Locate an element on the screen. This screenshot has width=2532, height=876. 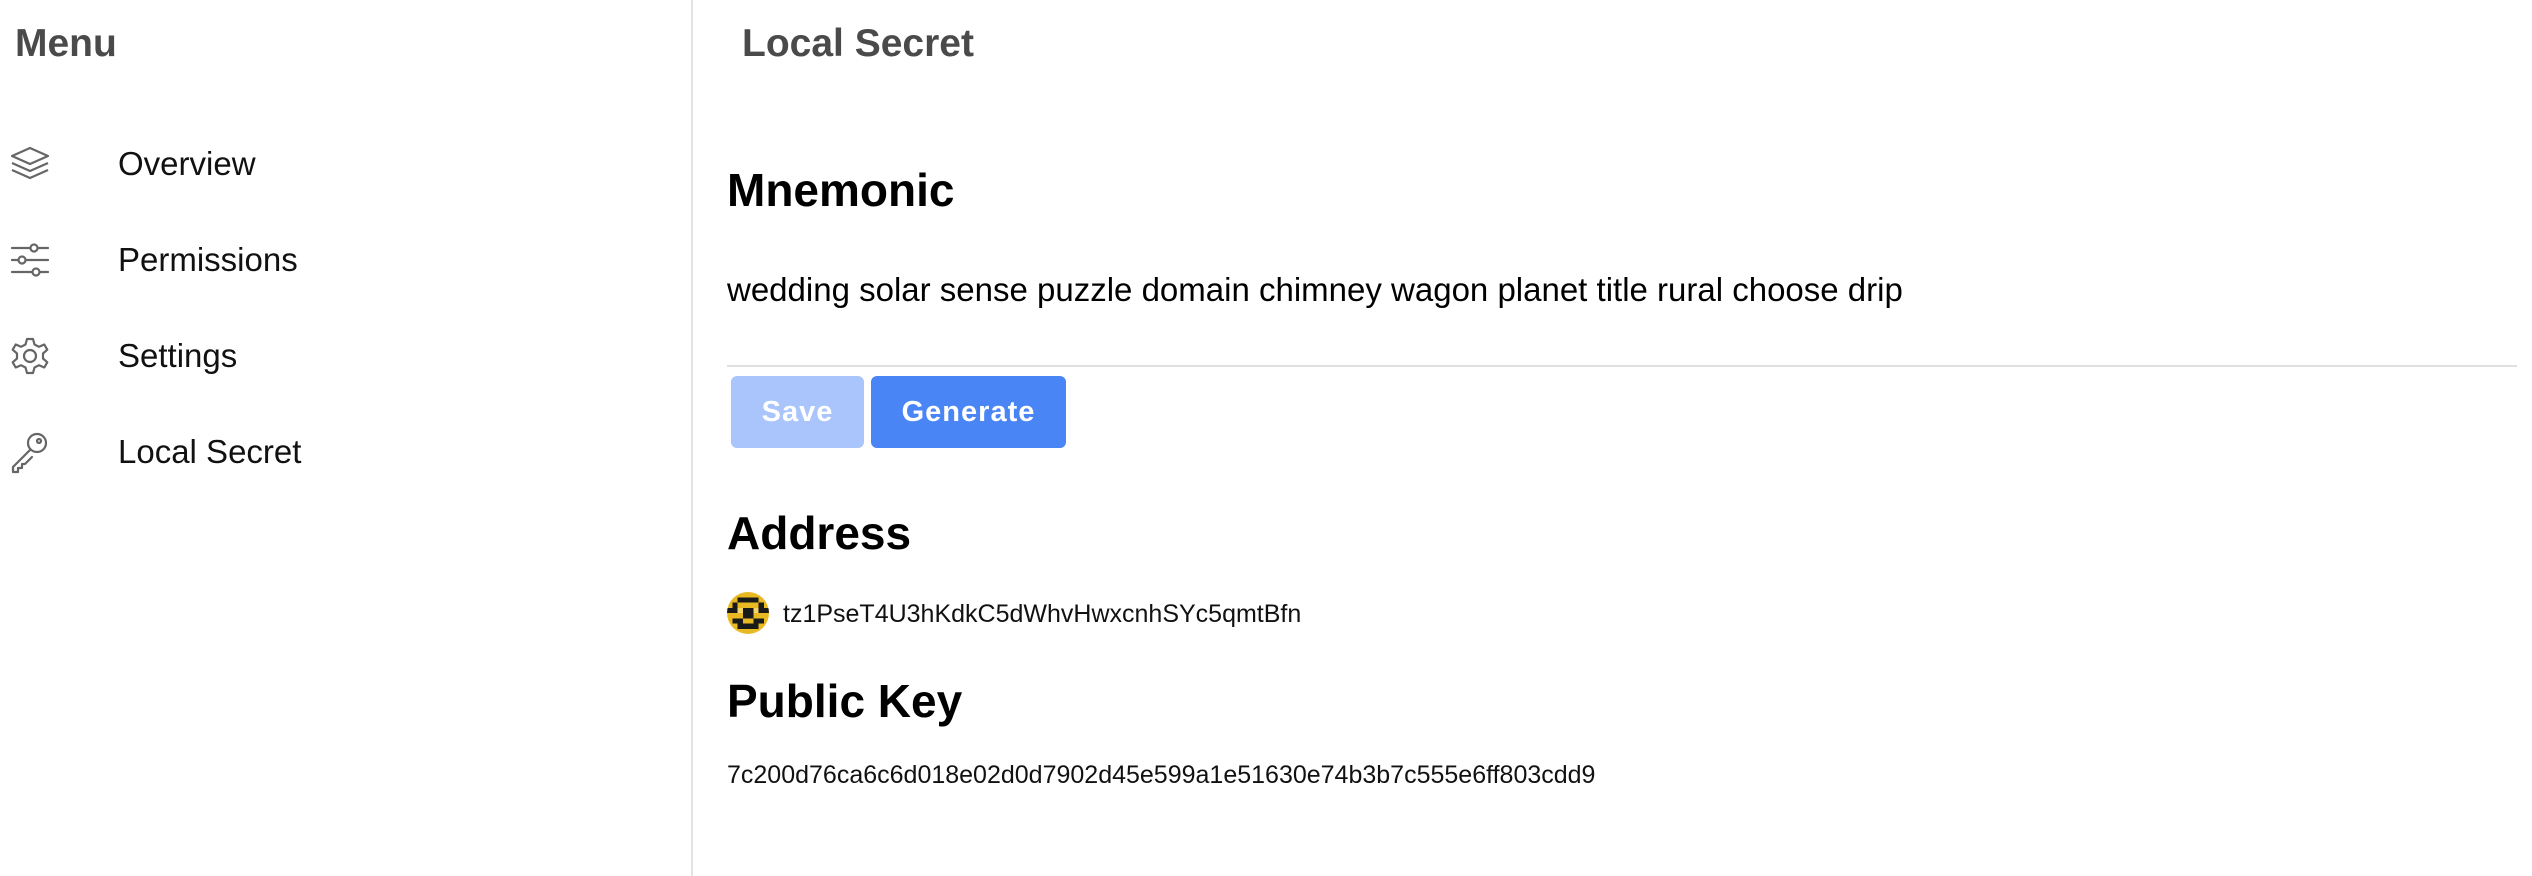
sidebar-item-label: Overview is located at coordinates (187, 163).